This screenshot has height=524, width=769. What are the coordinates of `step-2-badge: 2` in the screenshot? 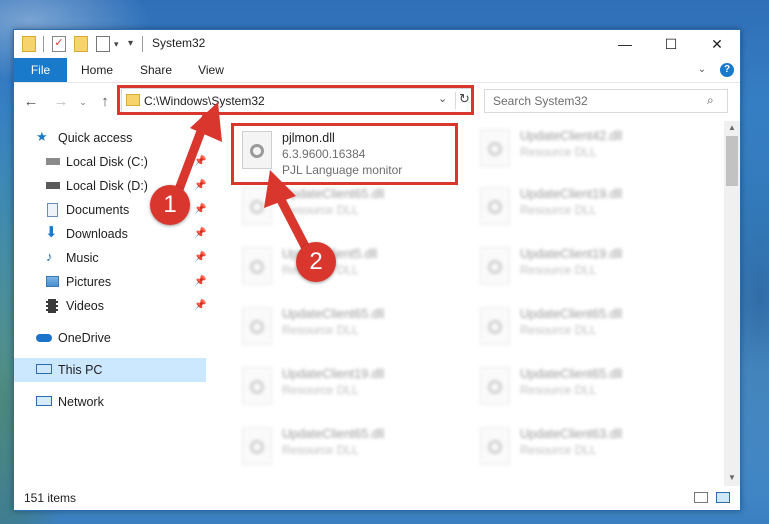 It's located at (316, 262).